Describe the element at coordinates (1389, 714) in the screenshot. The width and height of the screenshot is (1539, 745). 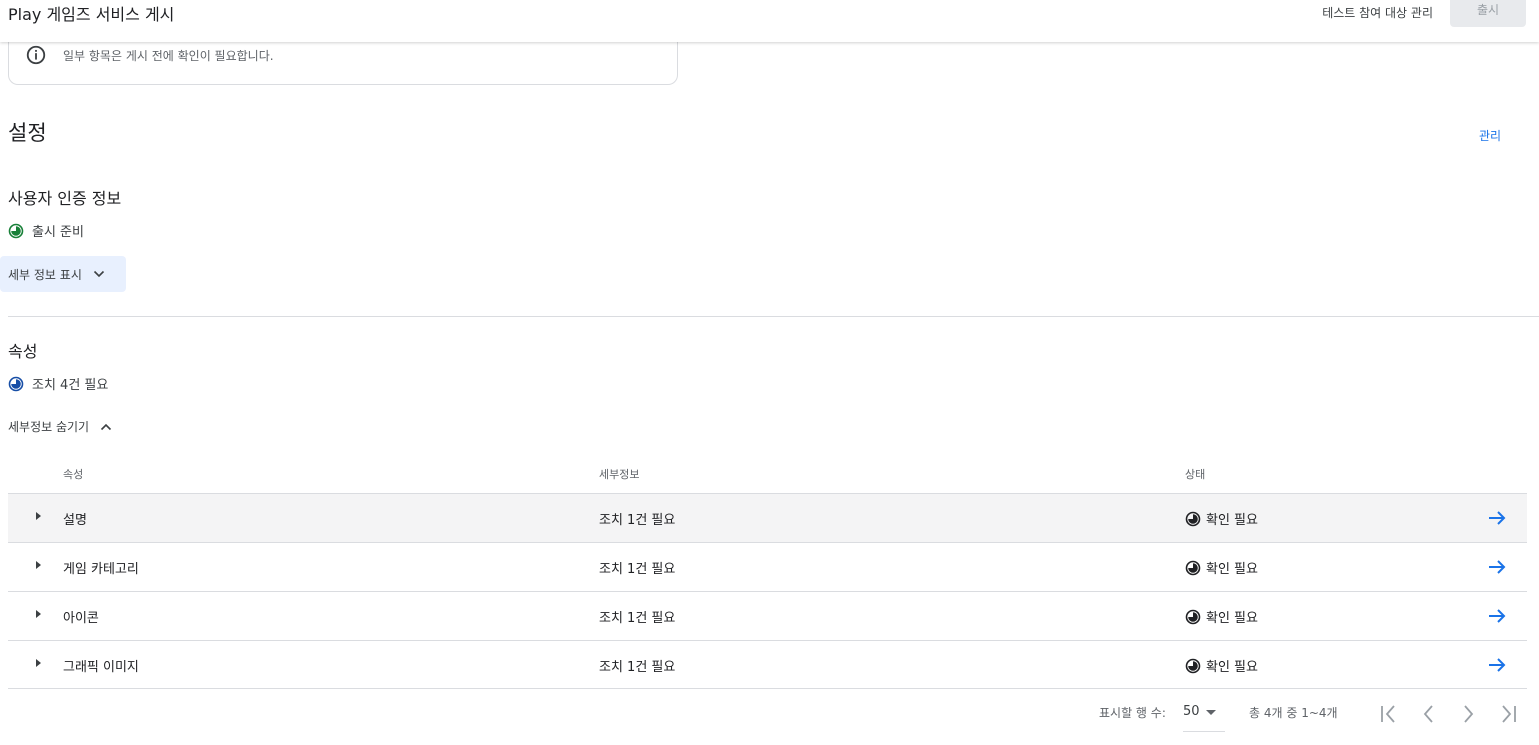
I see `first-page-icon` at that location.